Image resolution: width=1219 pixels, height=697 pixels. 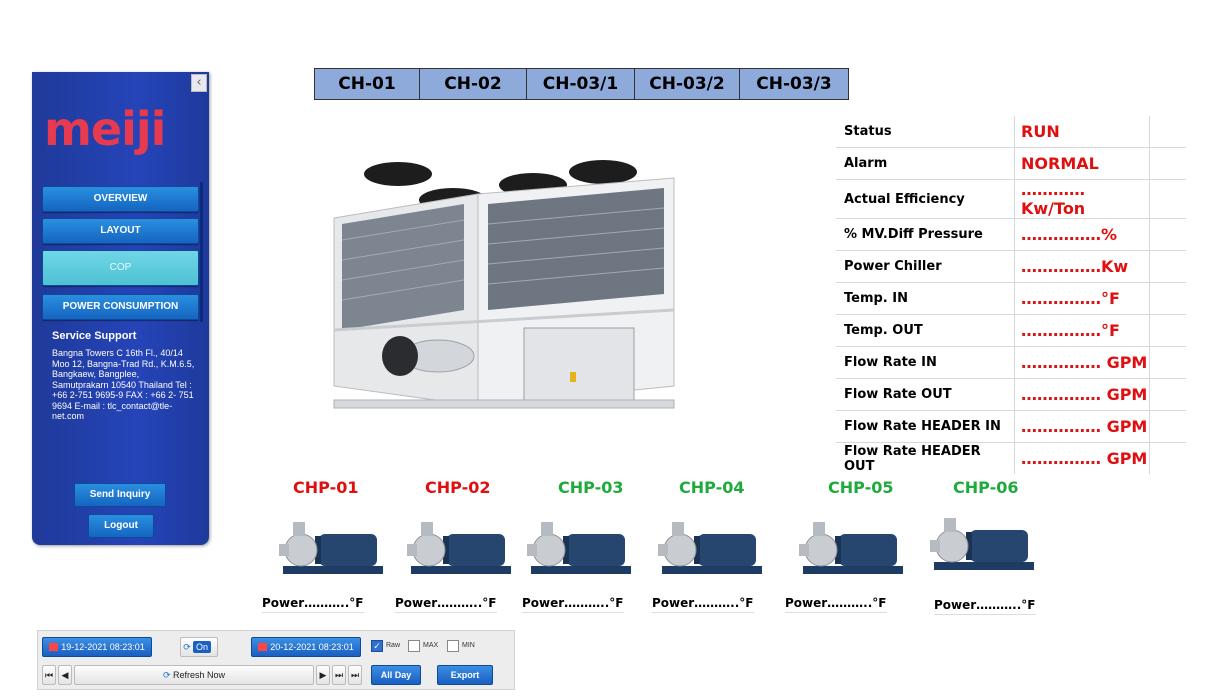 I want to click on nav-overview-button: OVERVIEW, so click(x=120, y=199).